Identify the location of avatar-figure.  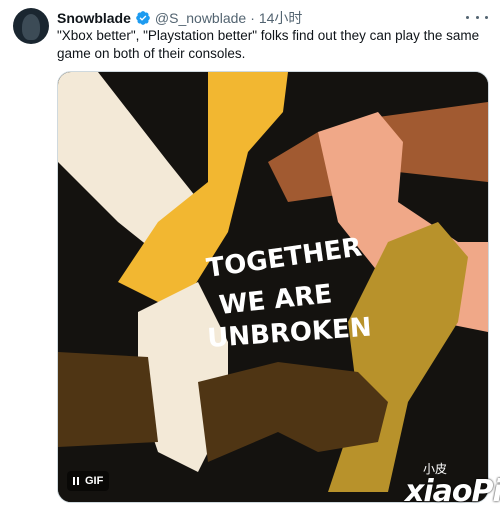
(31, 27).